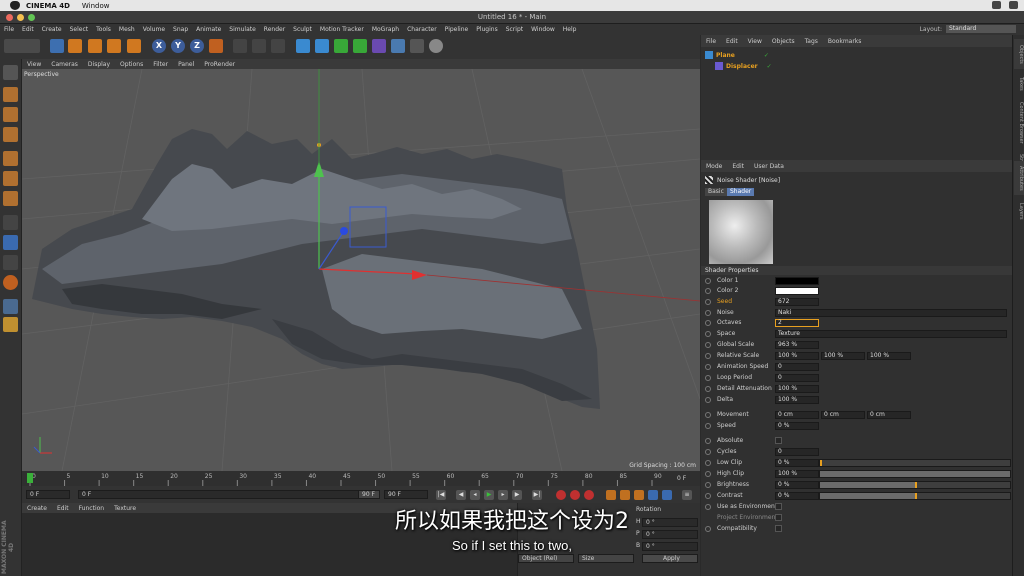  Describe the element at coordinates (303, 46) in the screenshot. I see `cube-icon` at that location.